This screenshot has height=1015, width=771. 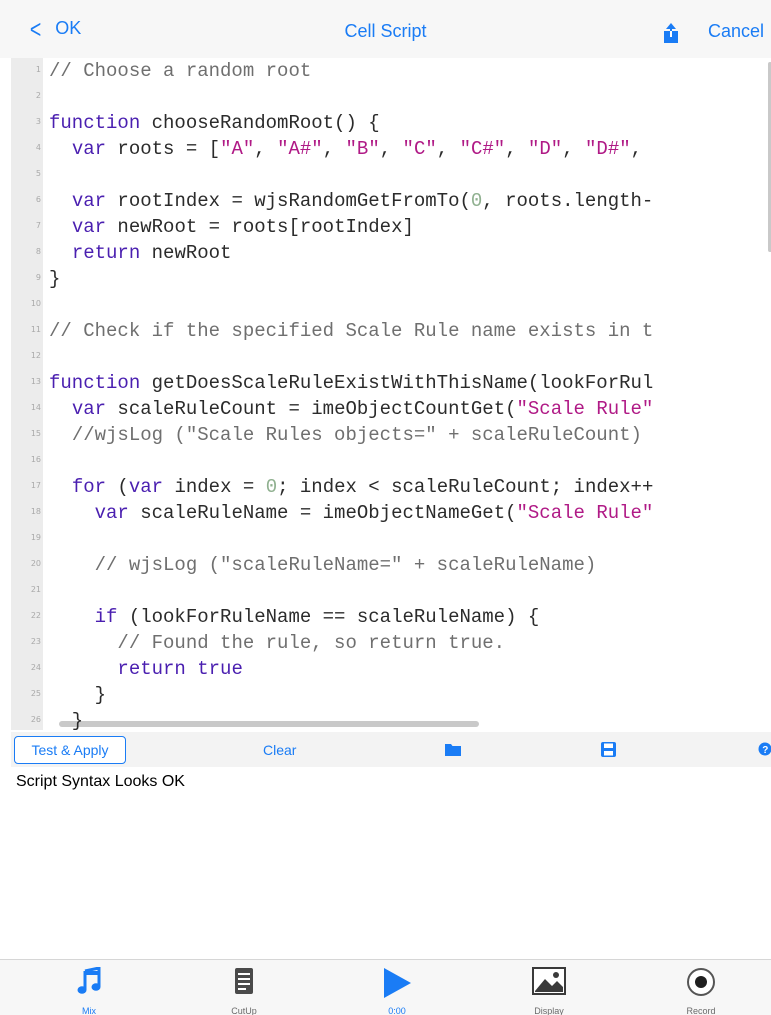 I want to click on code-line: 26 }, so click(x=391, y=719).